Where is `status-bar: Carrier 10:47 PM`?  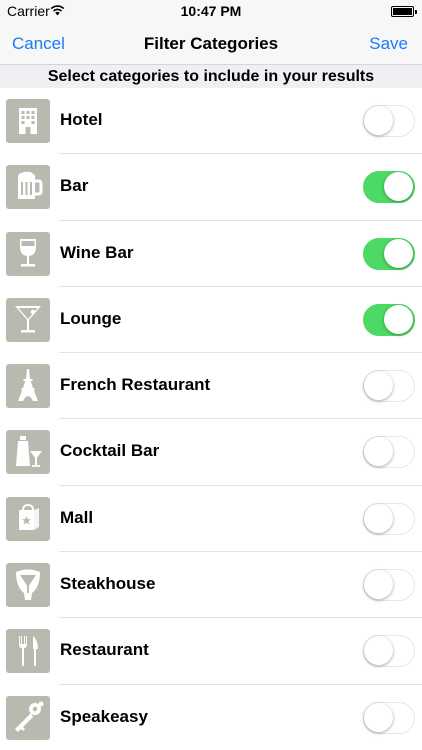 status-bar: Carrier 10:47 PM is located at coordinates (211, 11).